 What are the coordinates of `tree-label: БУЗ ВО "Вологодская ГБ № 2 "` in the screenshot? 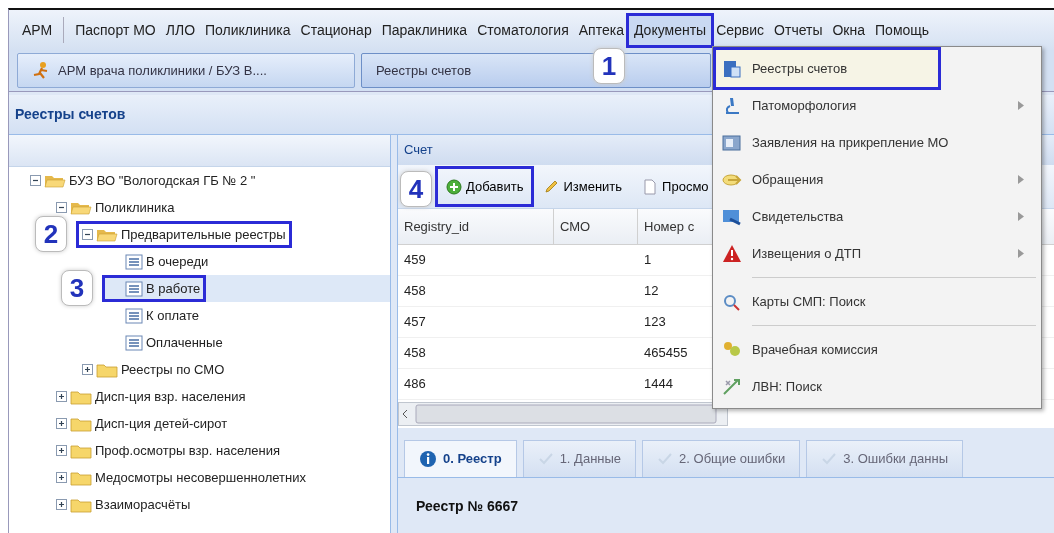 It's located at (162, 180).